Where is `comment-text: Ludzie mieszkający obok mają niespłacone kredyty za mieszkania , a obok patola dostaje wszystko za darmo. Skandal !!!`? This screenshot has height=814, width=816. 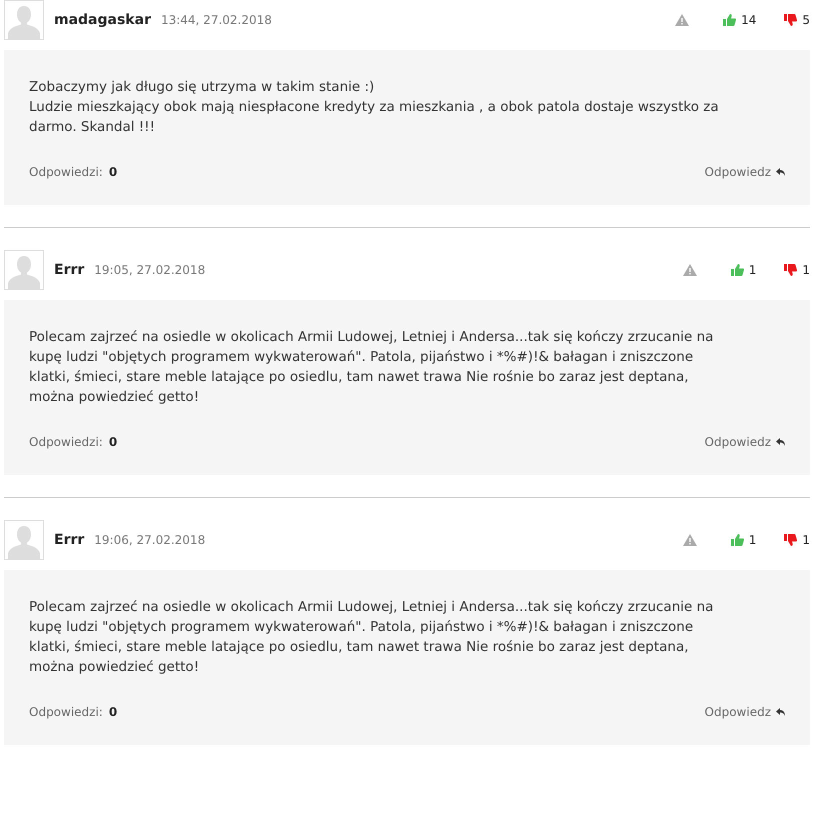
comment-text: Ludzie mieszkający obok mają niespłacone kredyty za mieszkania , a obok patola dostaje wszystko za darmo. Skandal !!! is located at coordinates (374, 117).